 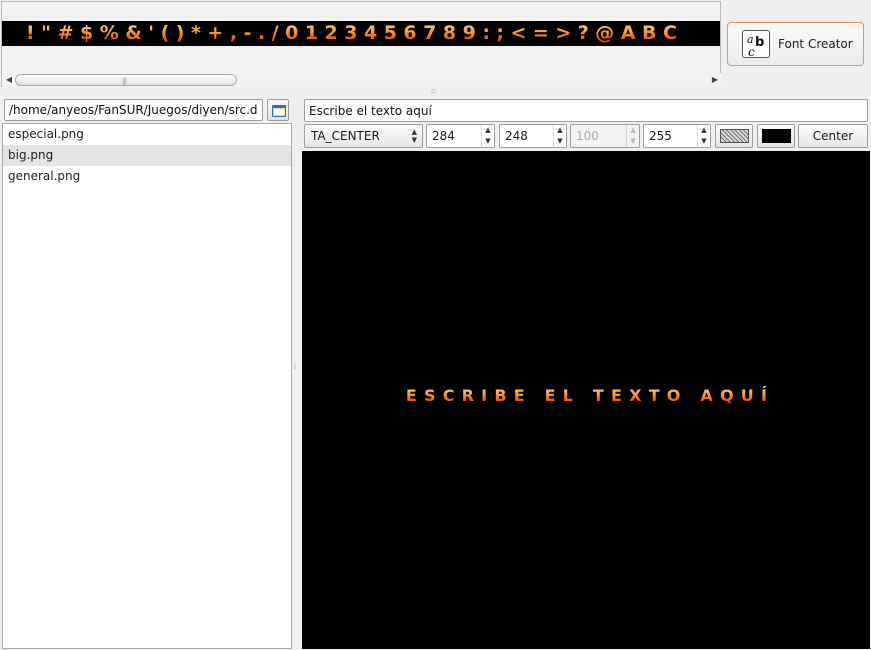 I want to click on font-creator-icon: a b c, so click(x=756, y=44).